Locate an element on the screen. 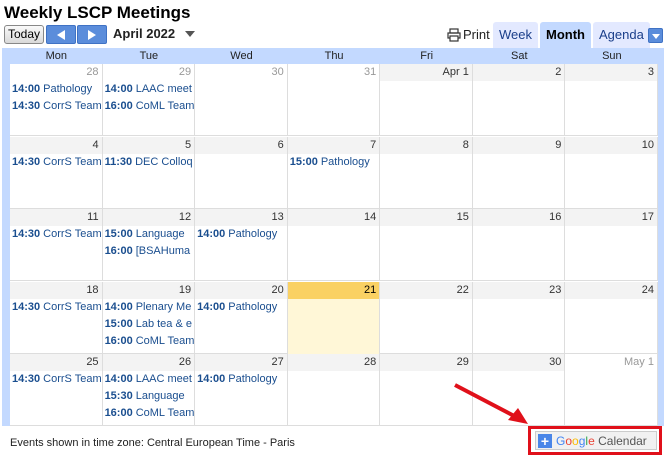 This screenshot has height=455, width=664. day-number: 2 is located at coordinates (518, 72).